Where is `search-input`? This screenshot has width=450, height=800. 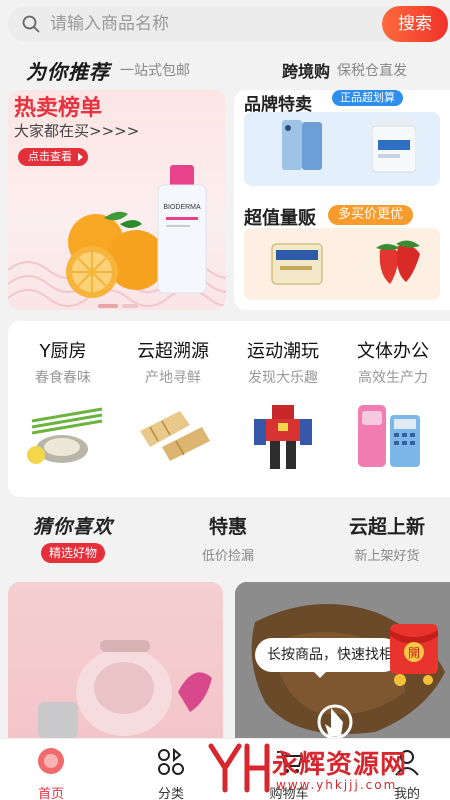 search-input is located at coordinates (210, 24).